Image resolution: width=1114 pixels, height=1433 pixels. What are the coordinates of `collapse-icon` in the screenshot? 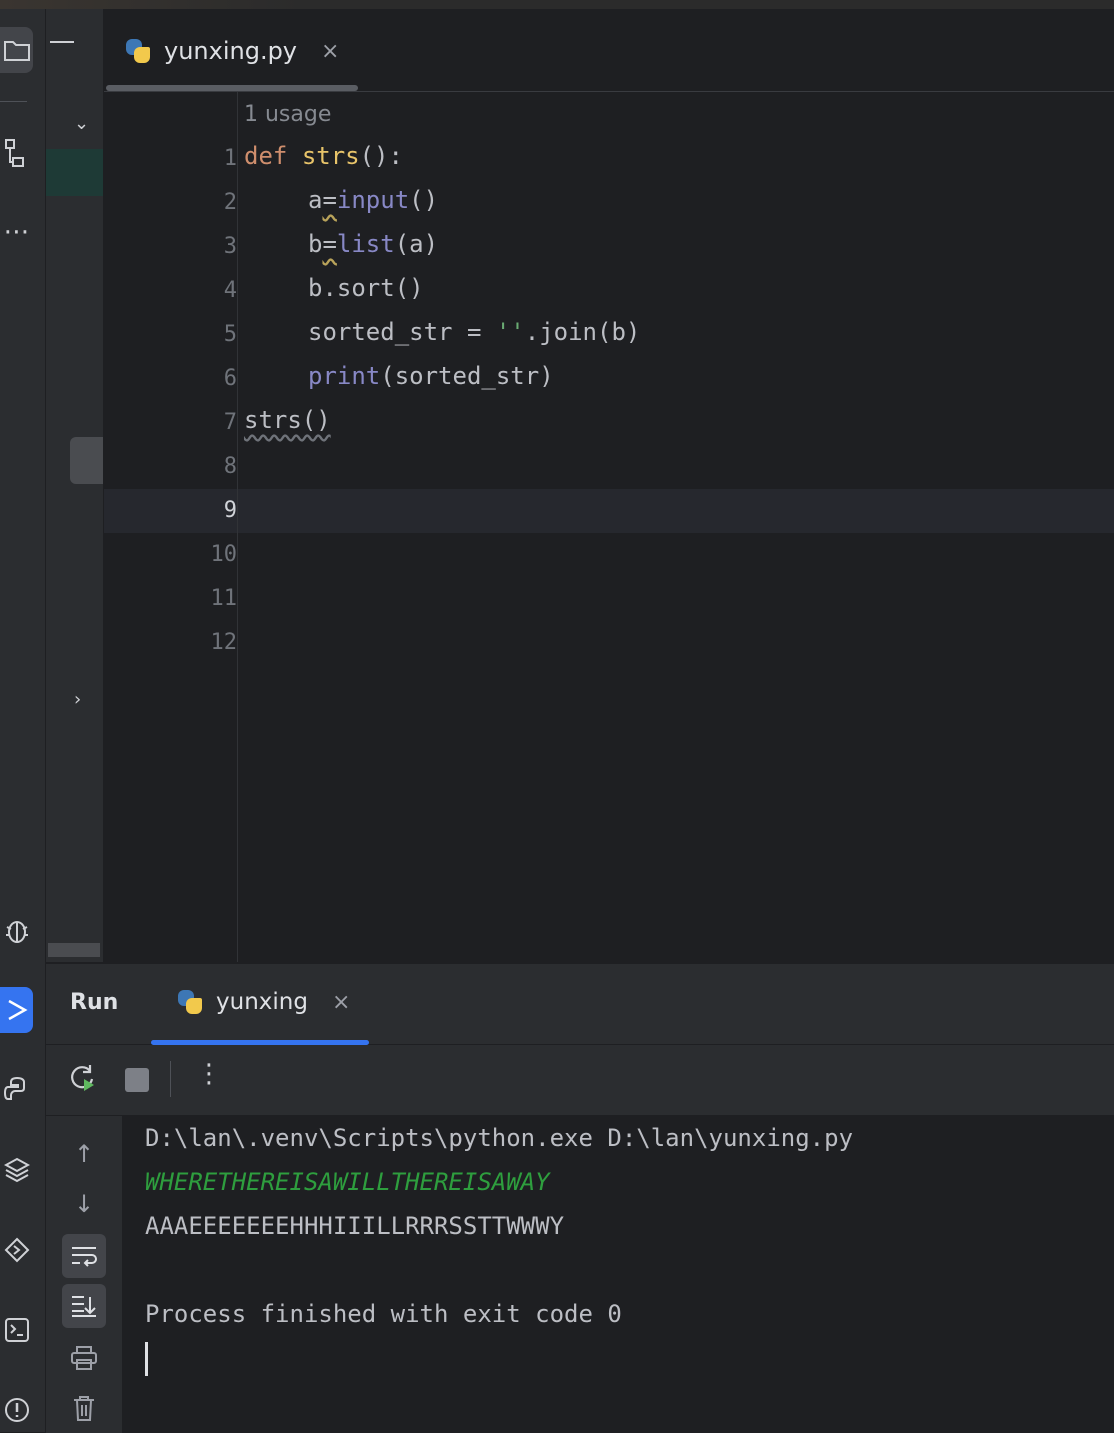 It's located at (62, 42).